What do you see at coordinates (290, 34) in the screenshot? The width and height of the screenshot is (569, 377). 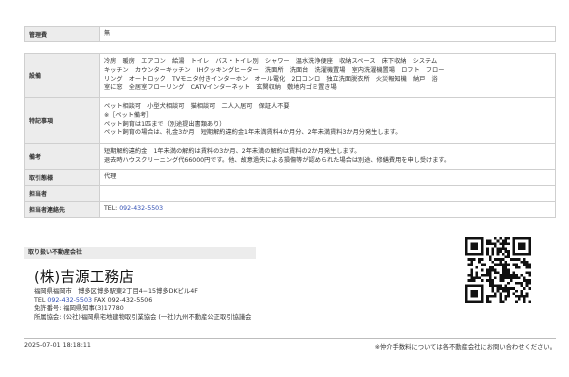 I see `row-management-fee: 管理費 無` at bounding box center [290, 34].